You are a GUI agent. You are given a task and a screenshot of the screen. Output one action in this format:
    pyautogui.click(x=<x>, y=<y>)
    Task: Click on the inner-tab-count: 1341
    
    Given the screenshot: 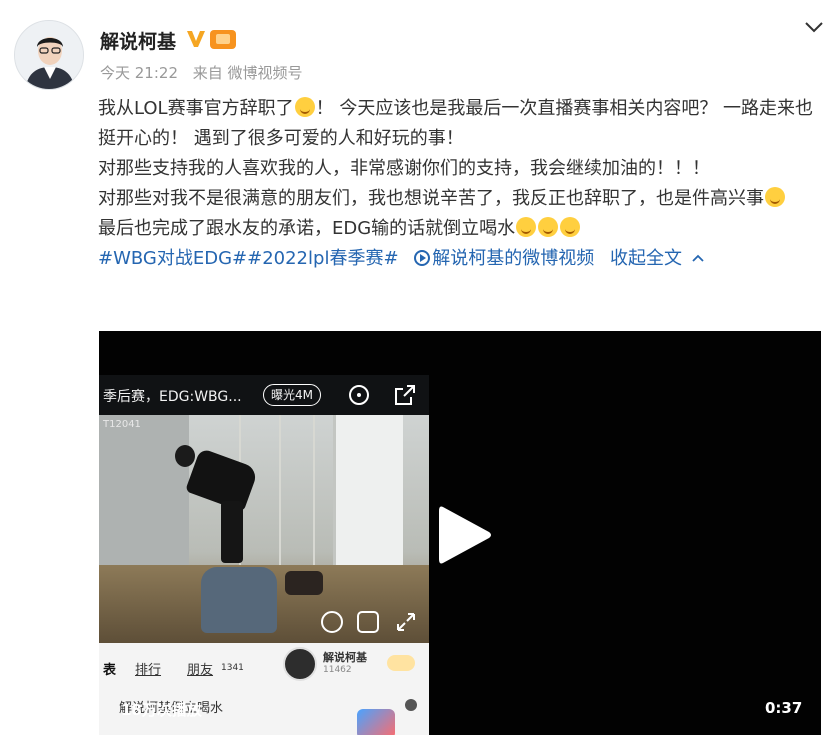 What is the action you would take?
    pyautogui.click(x=232, y=668)
    